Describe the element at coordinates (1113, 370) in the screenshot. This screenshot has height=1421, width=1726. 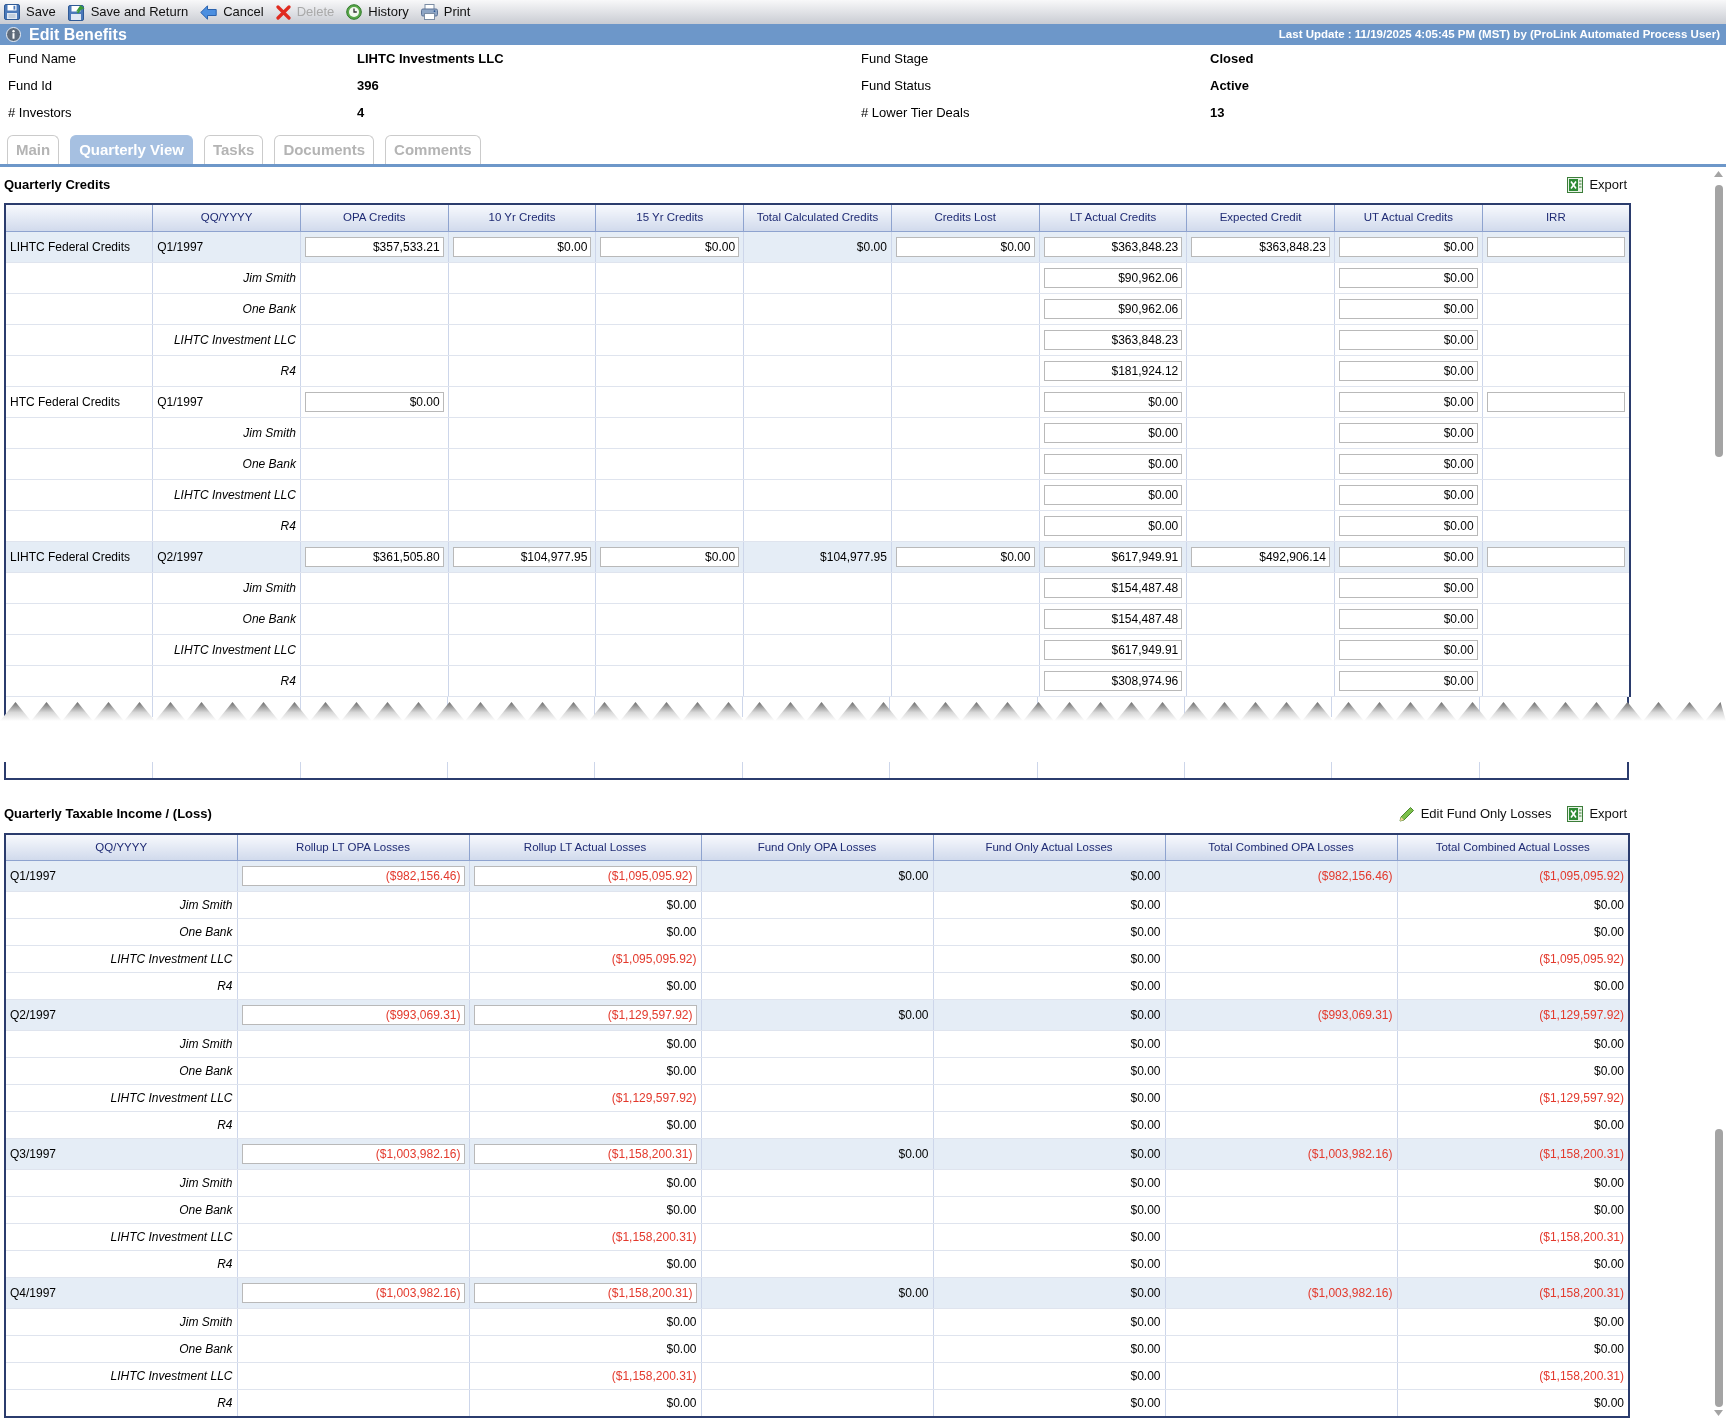
I see `amount-field: $181,924.12` at that location.